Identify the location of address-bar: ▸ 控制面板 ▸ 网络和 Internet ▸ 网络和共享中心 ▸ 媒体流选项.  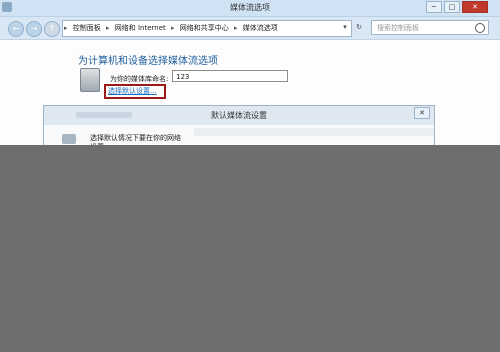
(207, 28).